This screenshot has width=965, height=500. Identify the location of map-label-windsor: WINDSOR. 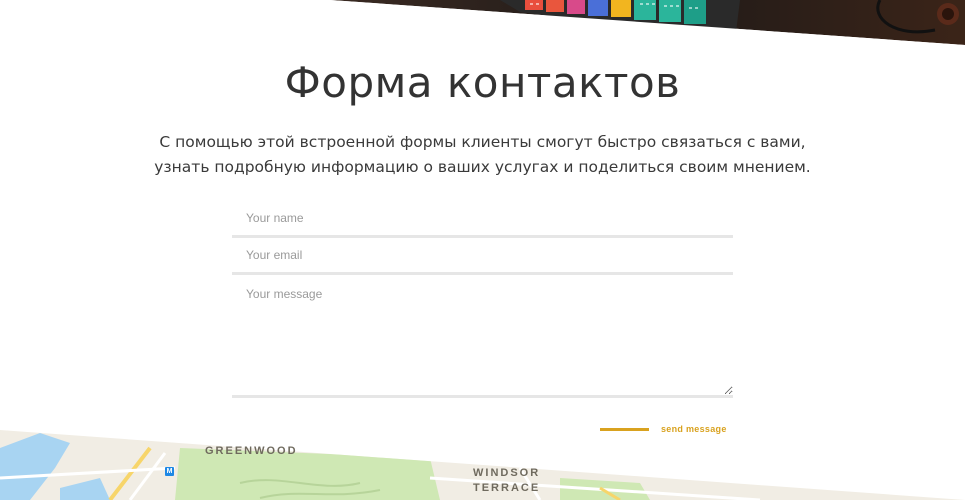
(507, 473).